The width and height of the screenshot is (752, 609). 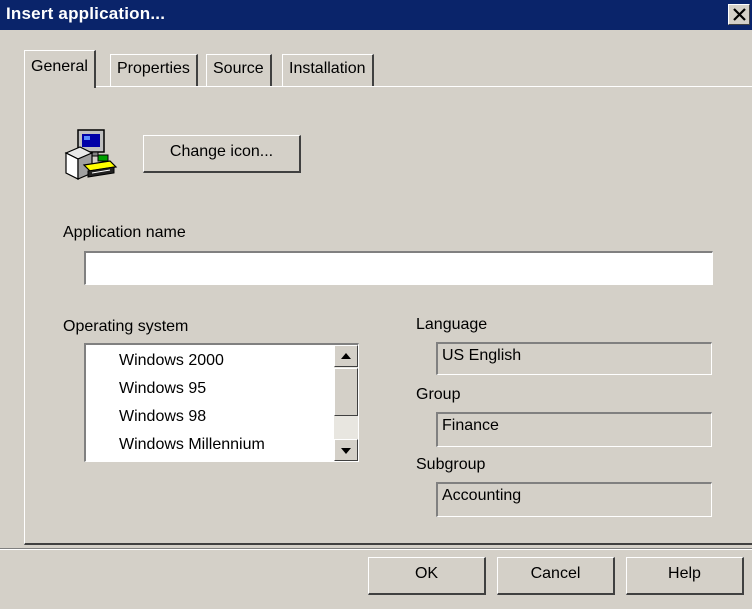 I want to click on tab-source: Source, so click(x=239, y=70).